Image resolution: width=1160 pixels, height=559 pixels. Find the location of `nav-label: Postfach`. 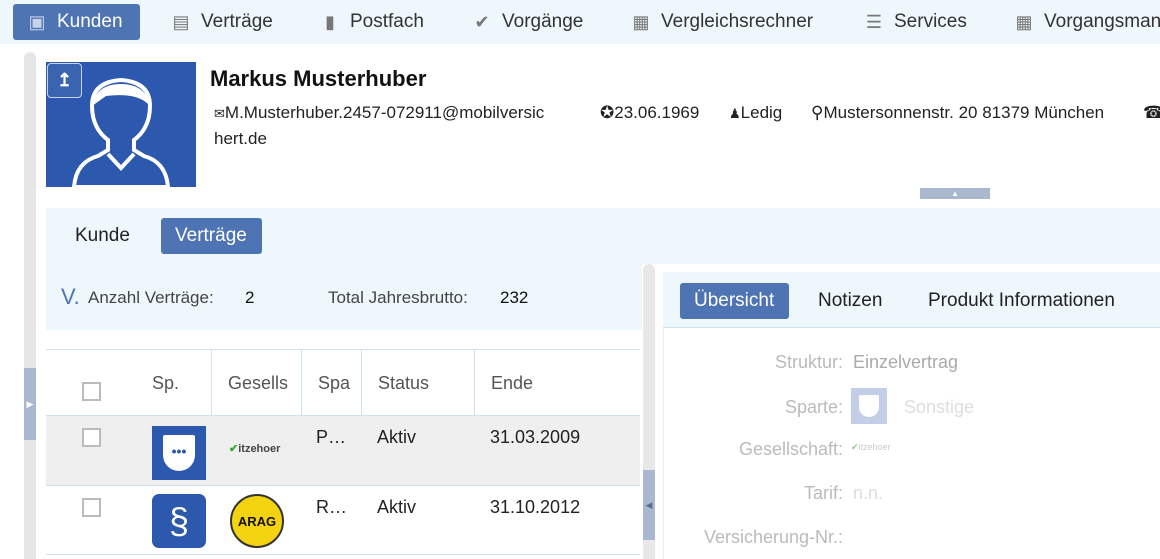

nav-label: Postfach is located at coordinates (387, 21).